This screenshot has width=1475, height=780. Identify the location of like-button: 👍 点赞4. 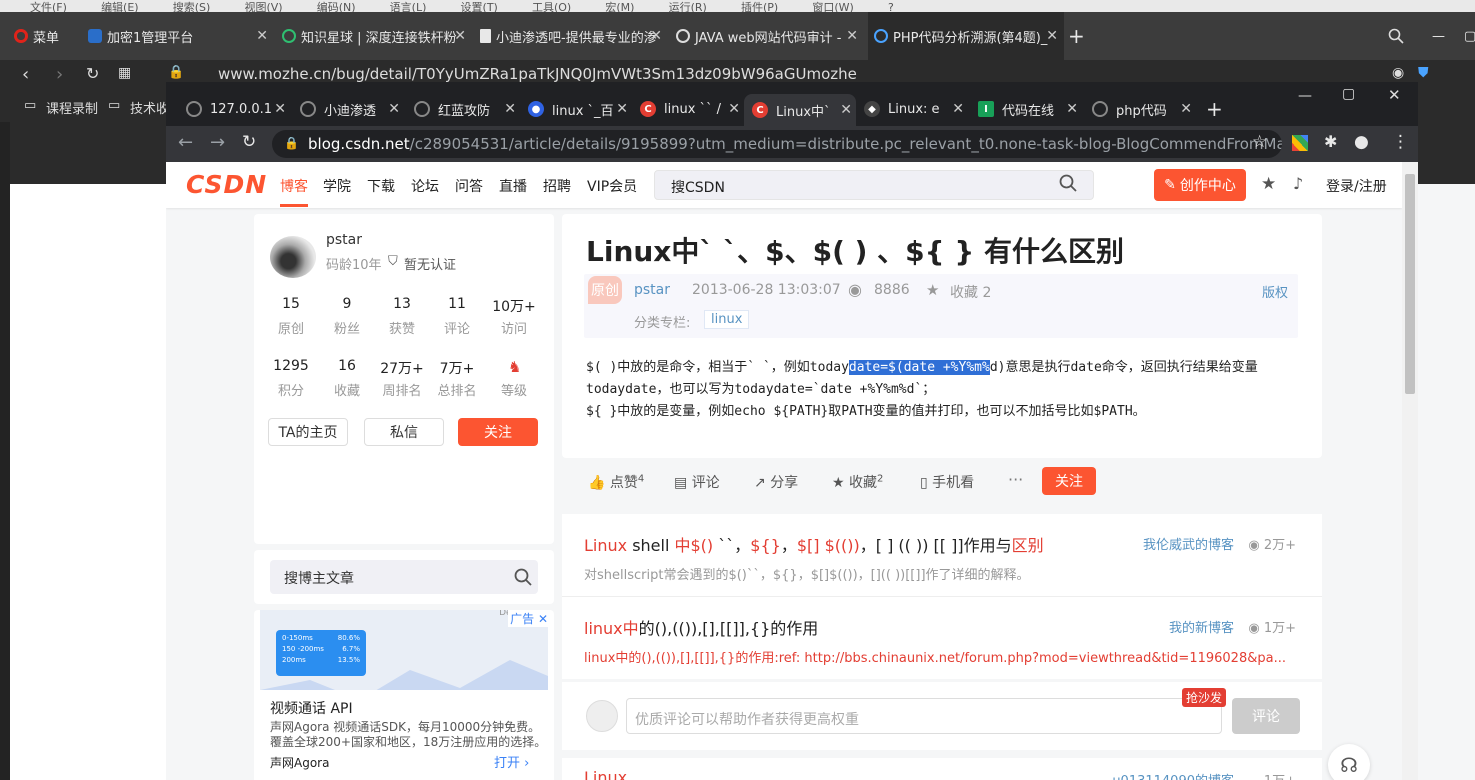
(616, 482).